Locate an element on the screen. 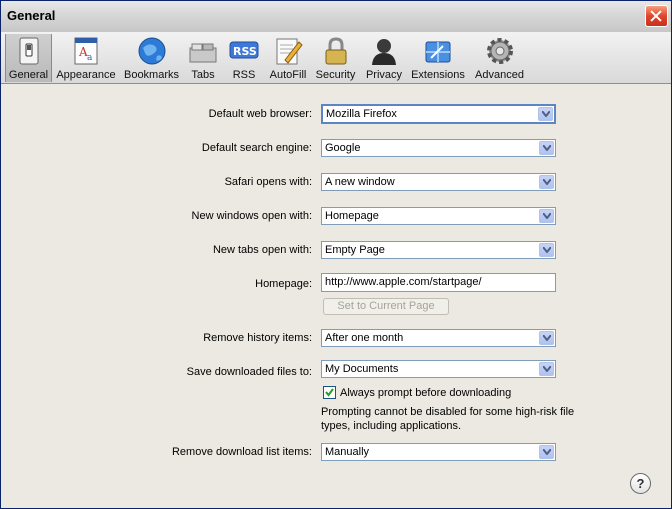 This screenshot has width=672, height=509. tab-advanced: Advanced is located at coordinates (499, 58).